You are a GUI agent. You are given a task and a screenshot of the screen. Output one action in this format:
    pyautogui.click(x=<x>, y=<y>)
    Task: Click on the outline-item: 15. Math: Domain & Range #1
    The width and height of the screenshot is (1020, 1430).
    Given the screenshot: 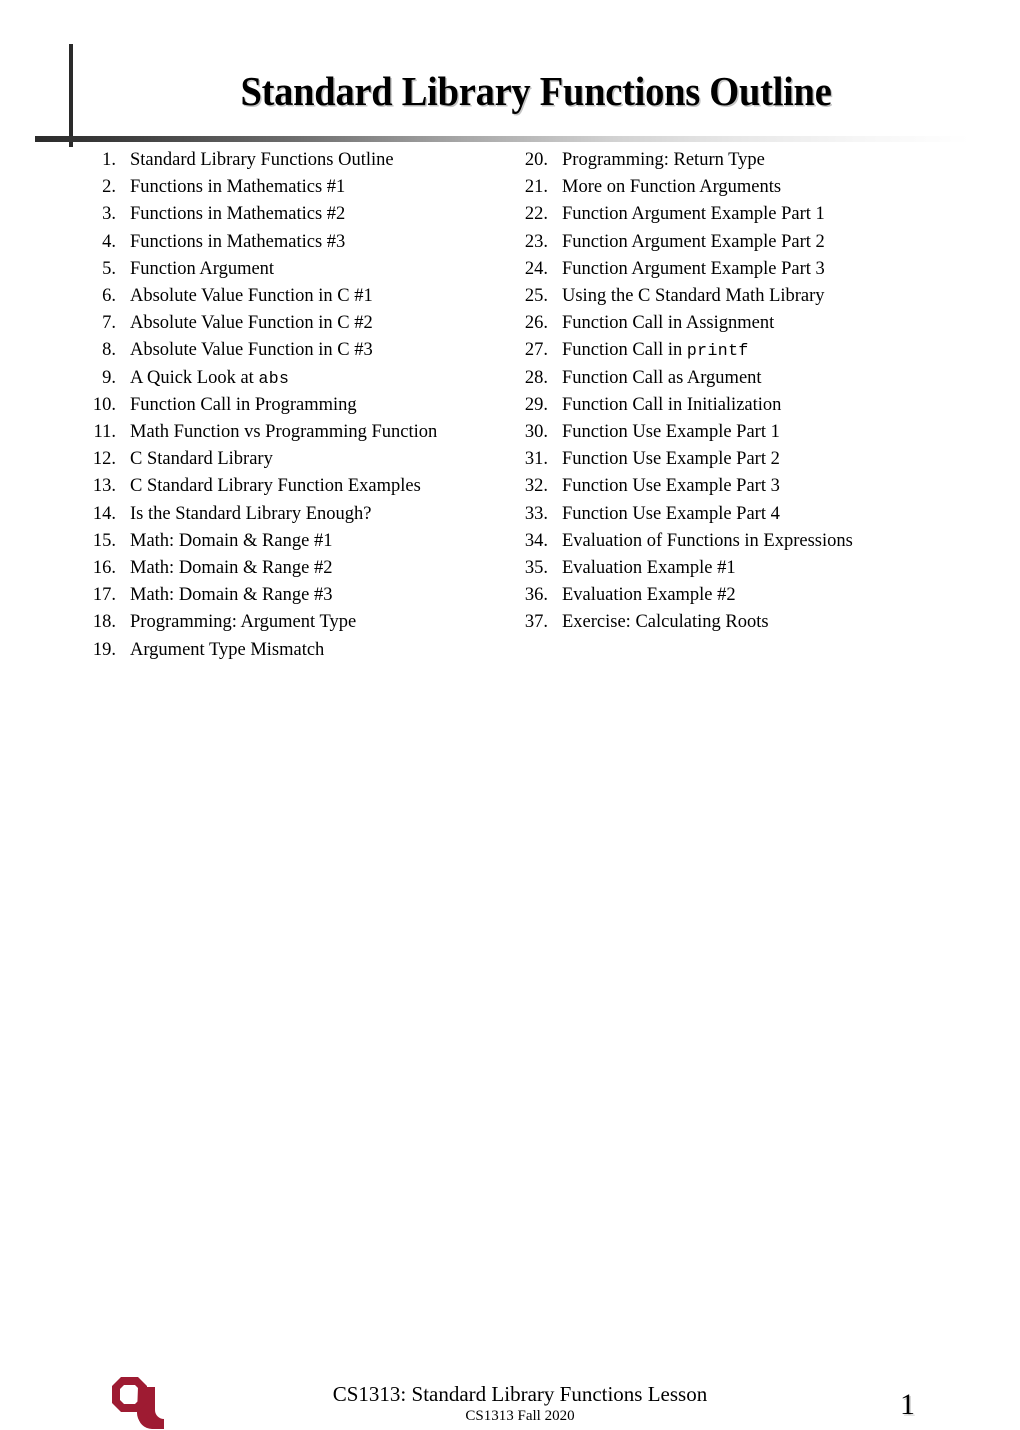 What is the action you would take?
    pyautogui.click(x=290, y=541)
    